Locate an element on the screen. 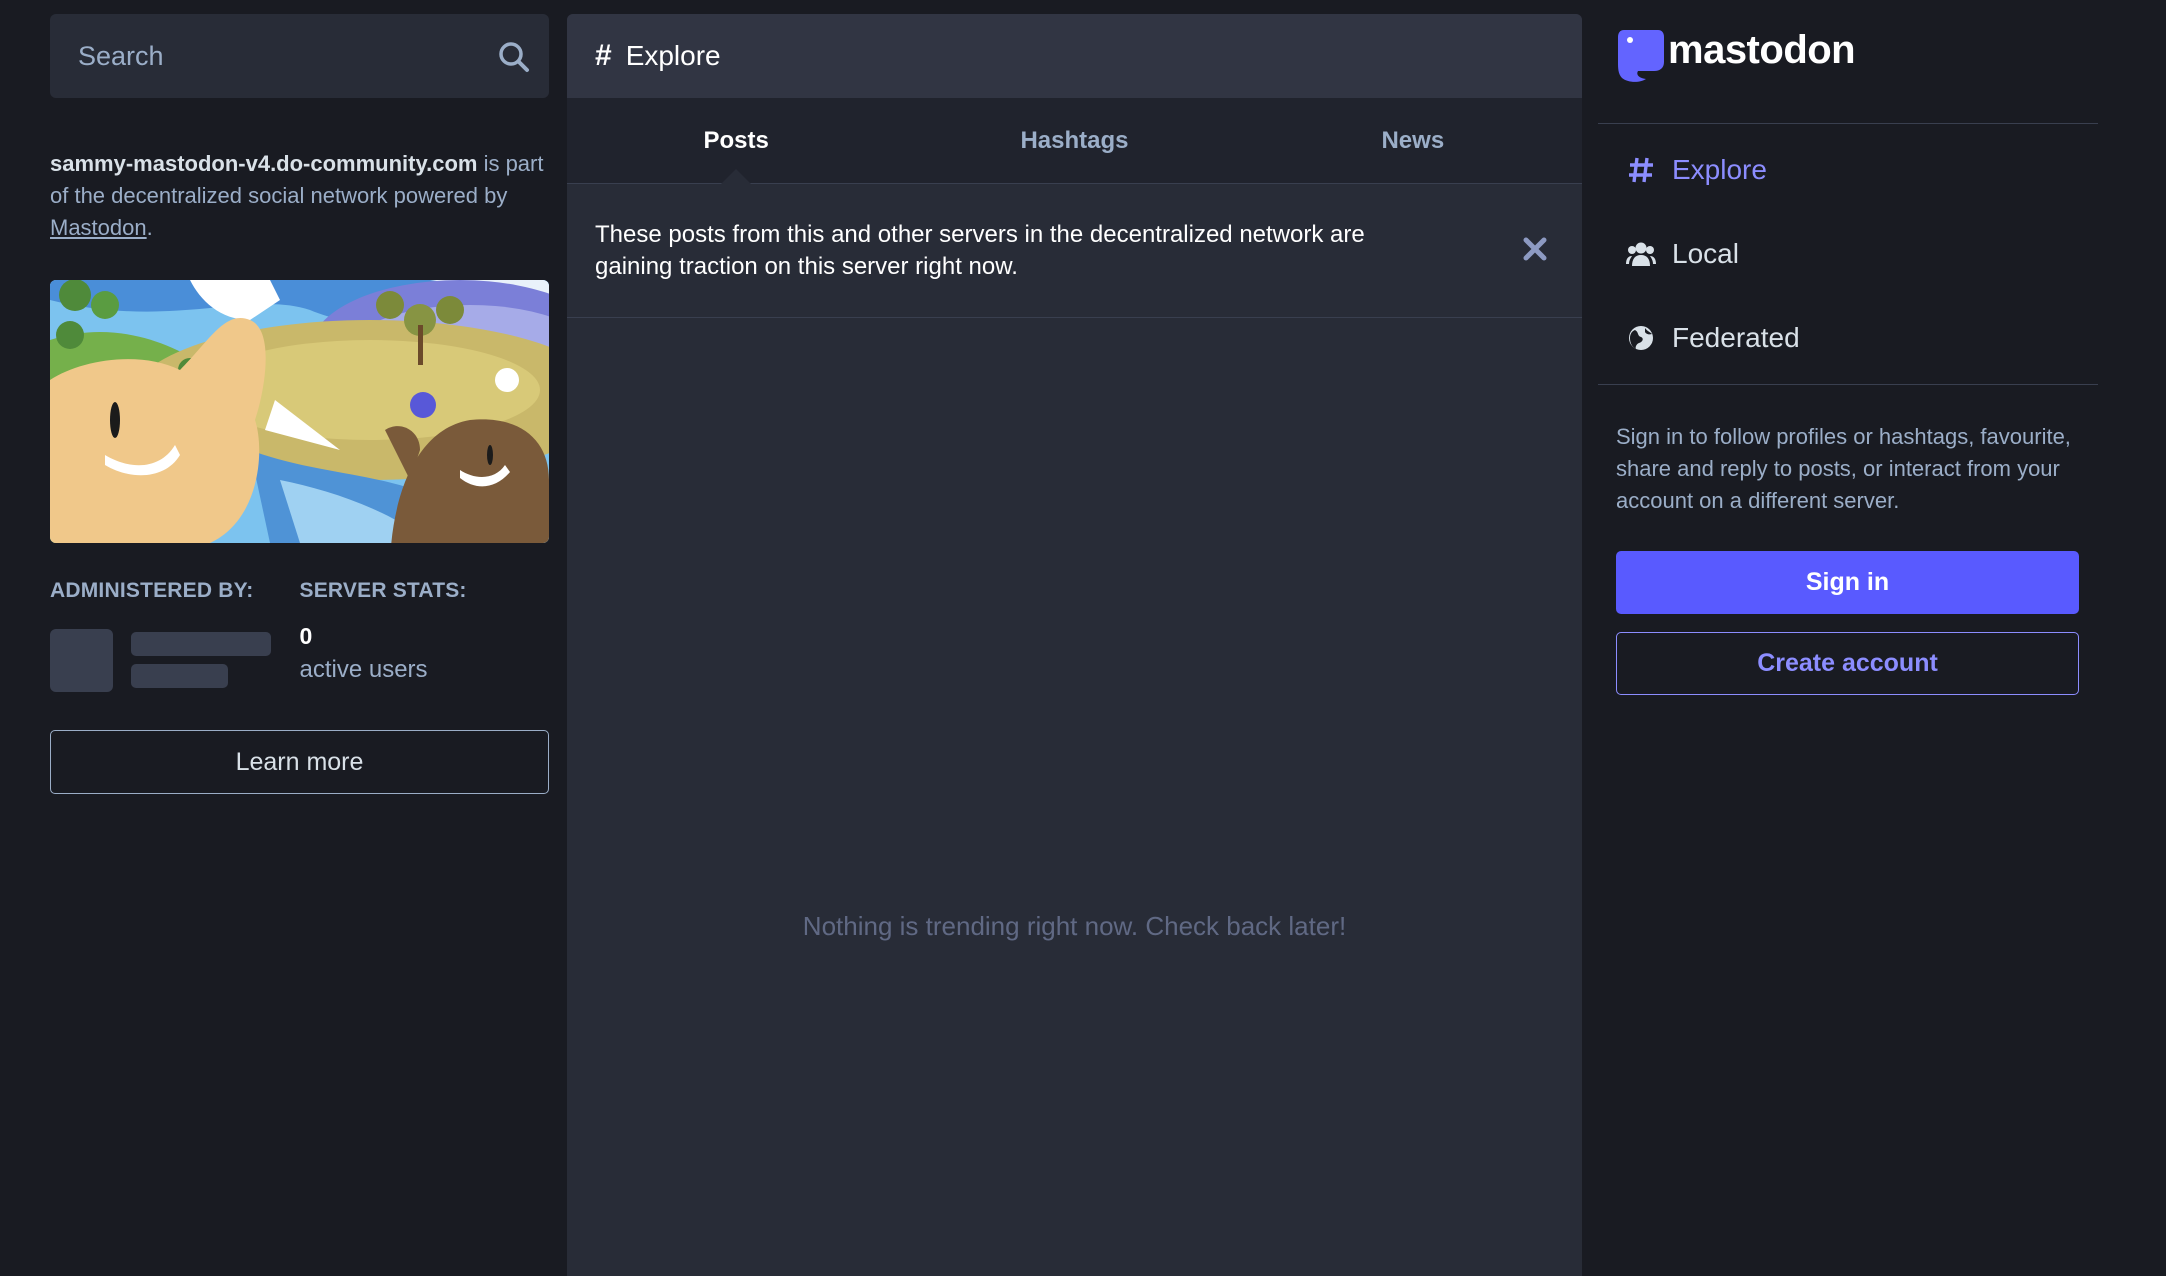 The width and height of the screenshot is (2166, 1276). search-input is located at coordinates (299, 56).